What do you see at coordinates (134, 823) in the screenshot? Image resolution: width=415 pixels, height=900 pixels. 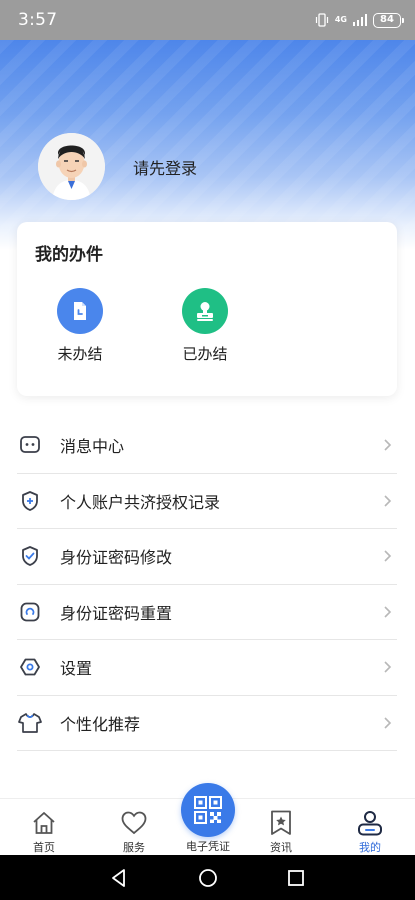 I see `heart-icon` at bounding box center [134, 823].